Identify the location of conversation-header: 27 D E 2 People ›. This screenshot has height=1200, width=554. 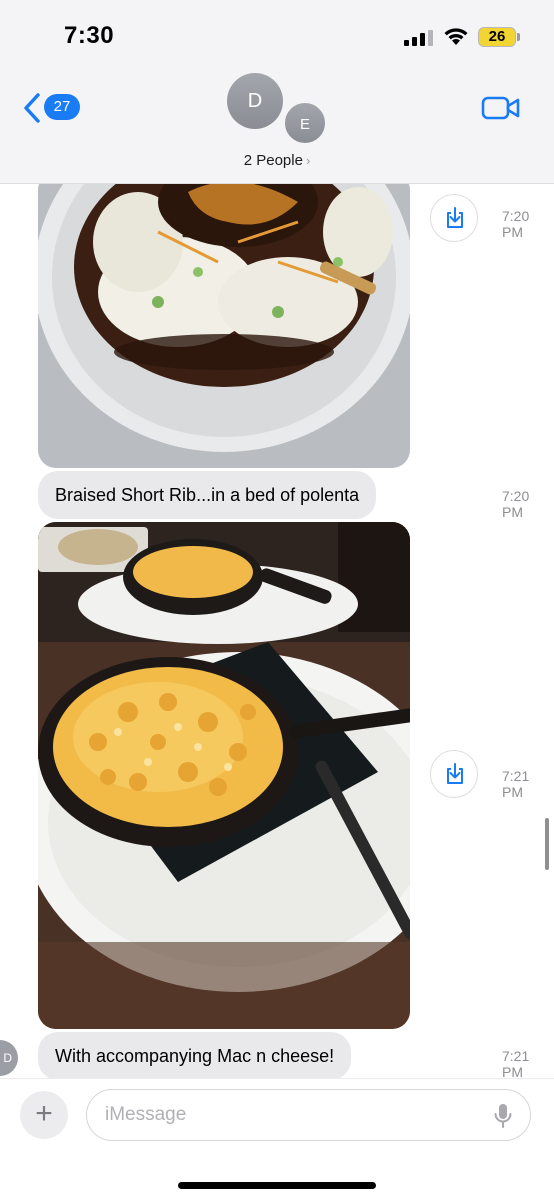
(277, 123).